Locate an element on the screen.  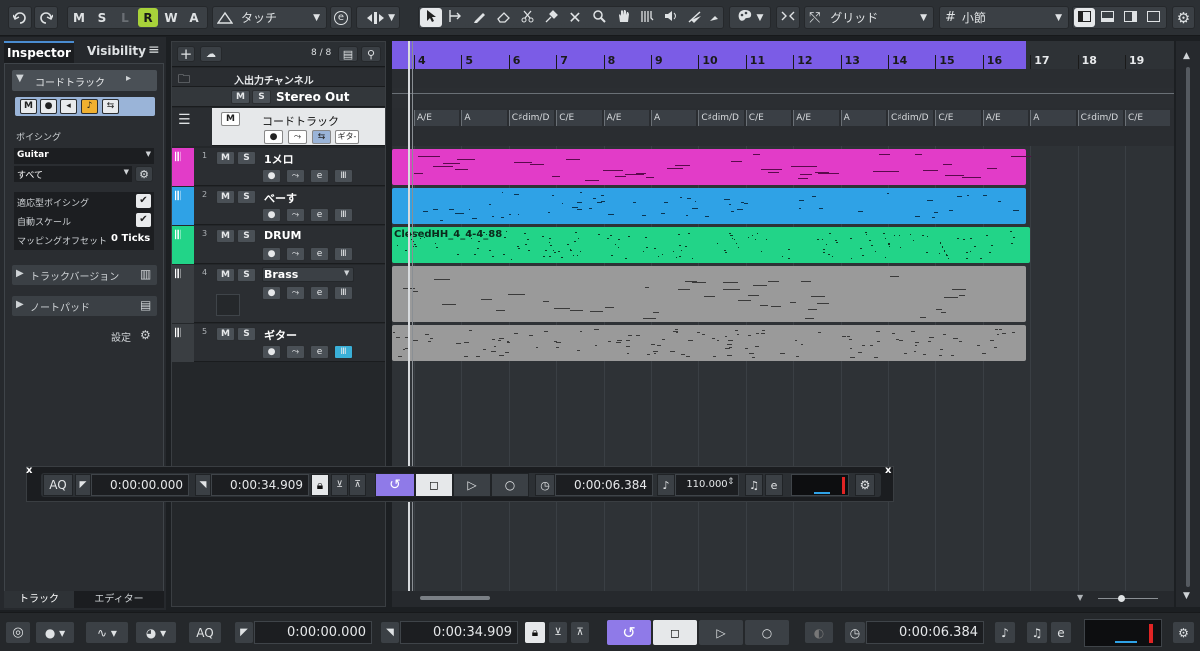
inspector-listen-button: ◂ is located at coordinates (68, 106).